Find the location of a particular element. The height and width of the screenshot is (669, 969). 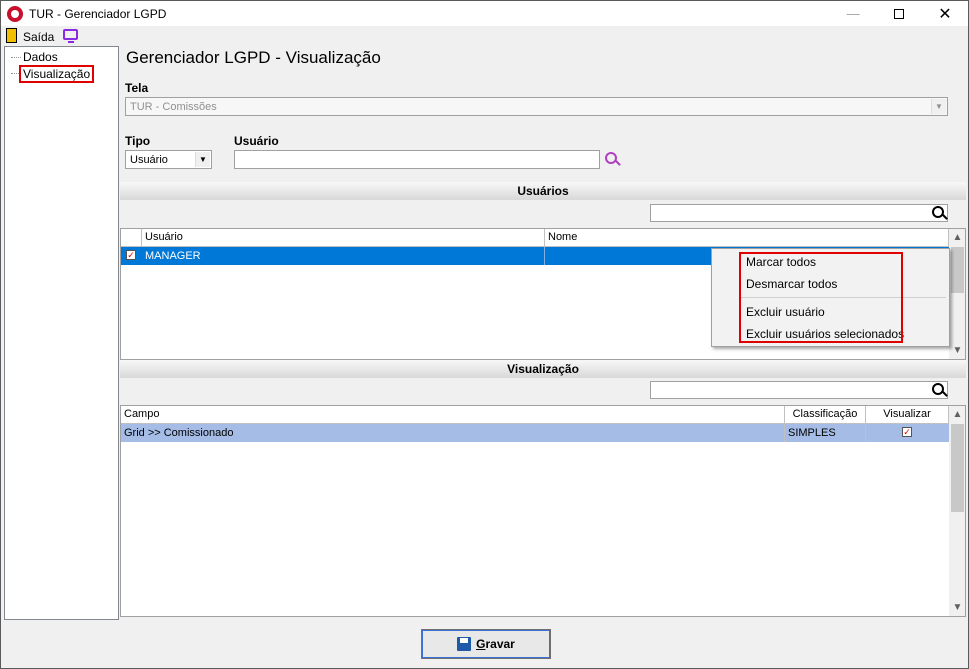

tipo-label: Tipo is located at coordinates (138, 141).